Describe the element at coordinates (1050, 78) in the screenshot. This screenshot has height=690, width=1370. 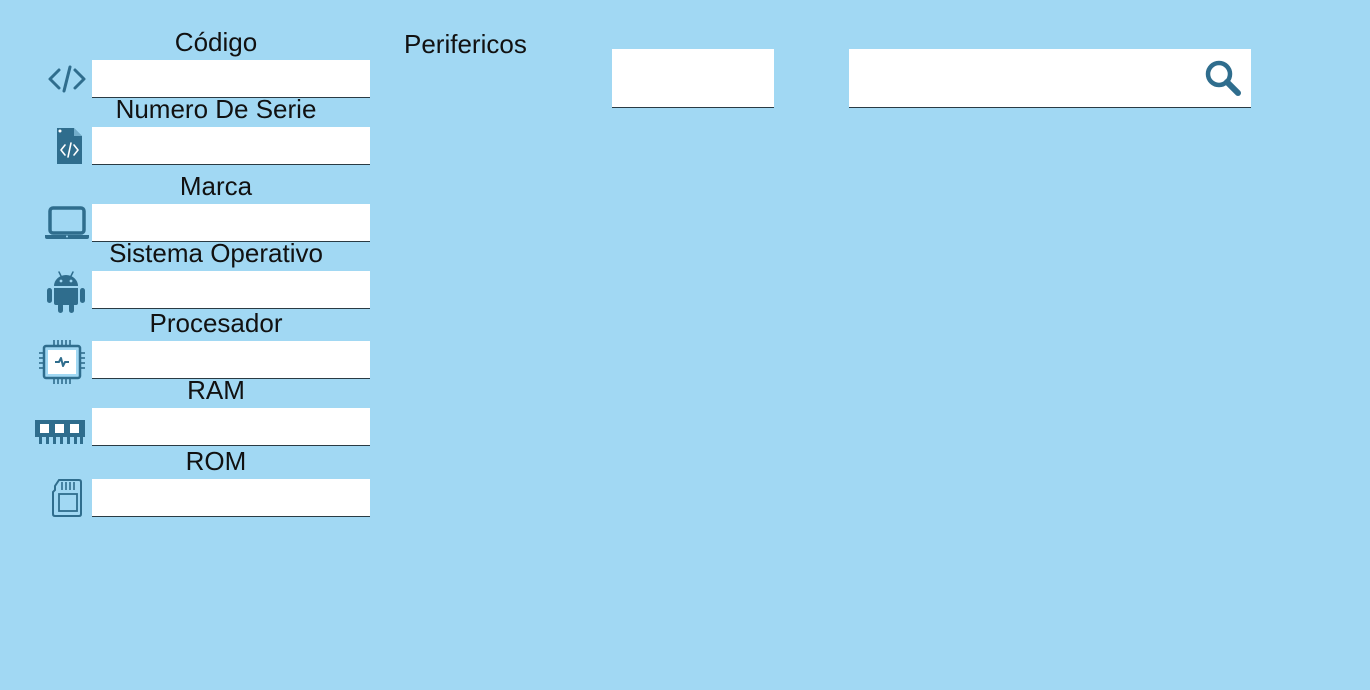
I see `search-input` at that location.